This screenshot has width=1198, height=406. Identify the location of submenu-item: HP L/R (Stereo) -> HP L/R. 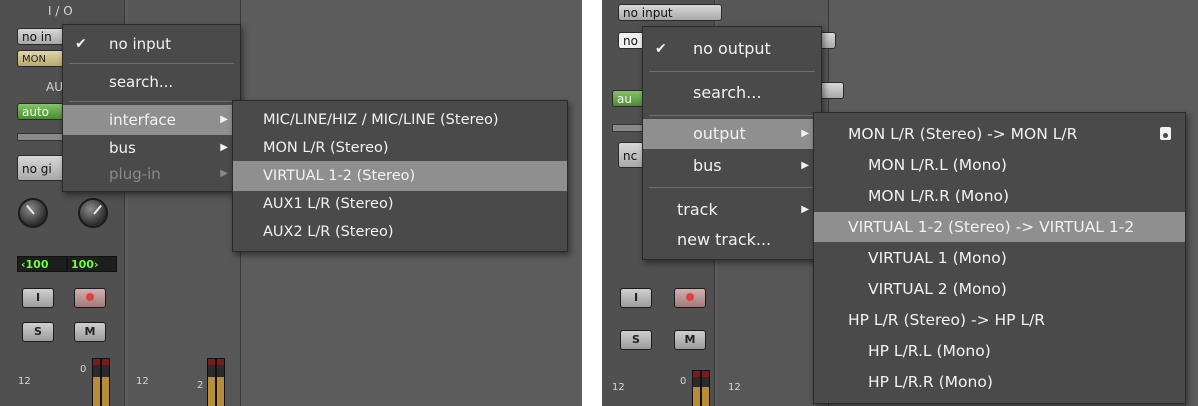
(999, 320).